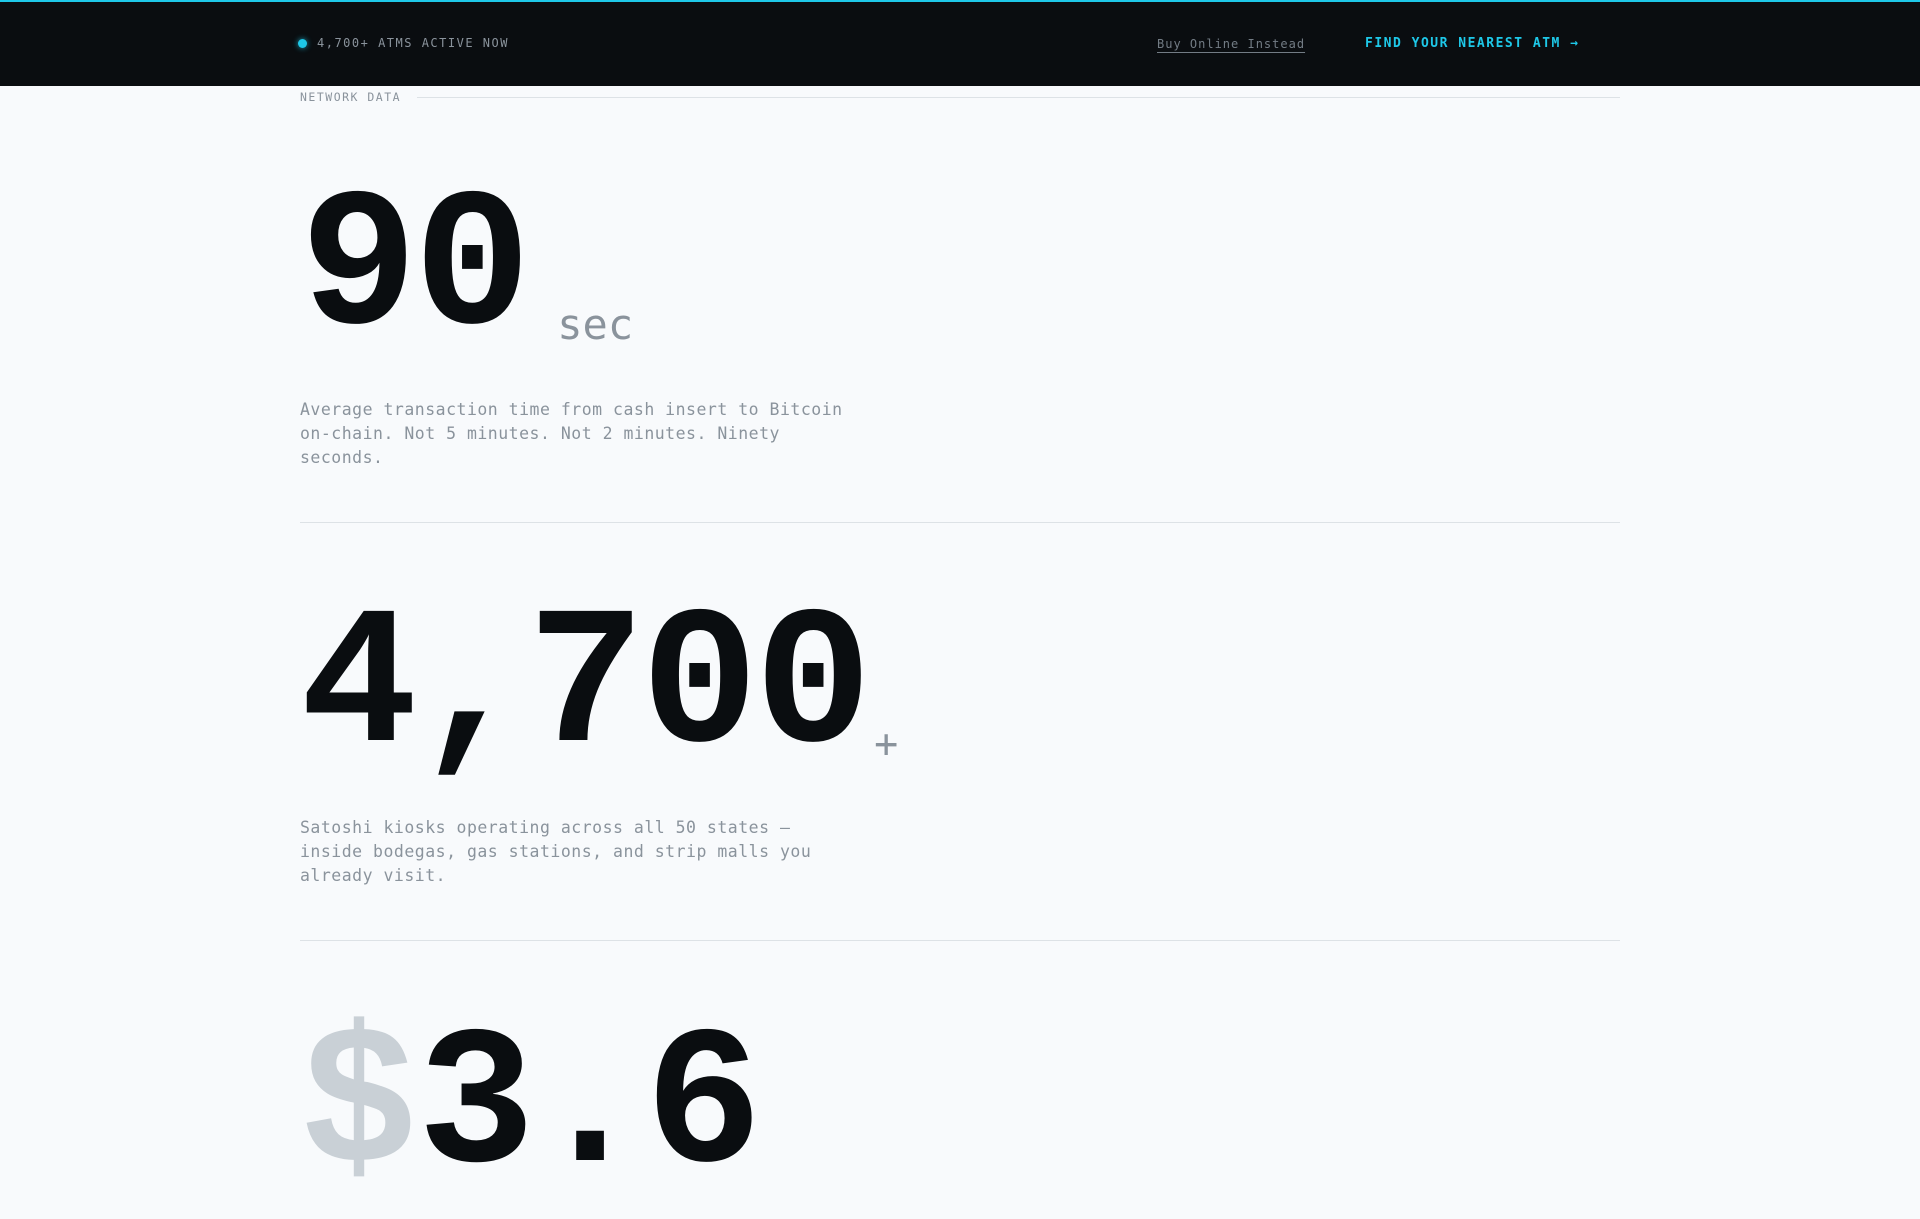 This screenshot has width=1920, height=1219. I want to click on stat-value-row: 4,700 +, so click(960, 688).